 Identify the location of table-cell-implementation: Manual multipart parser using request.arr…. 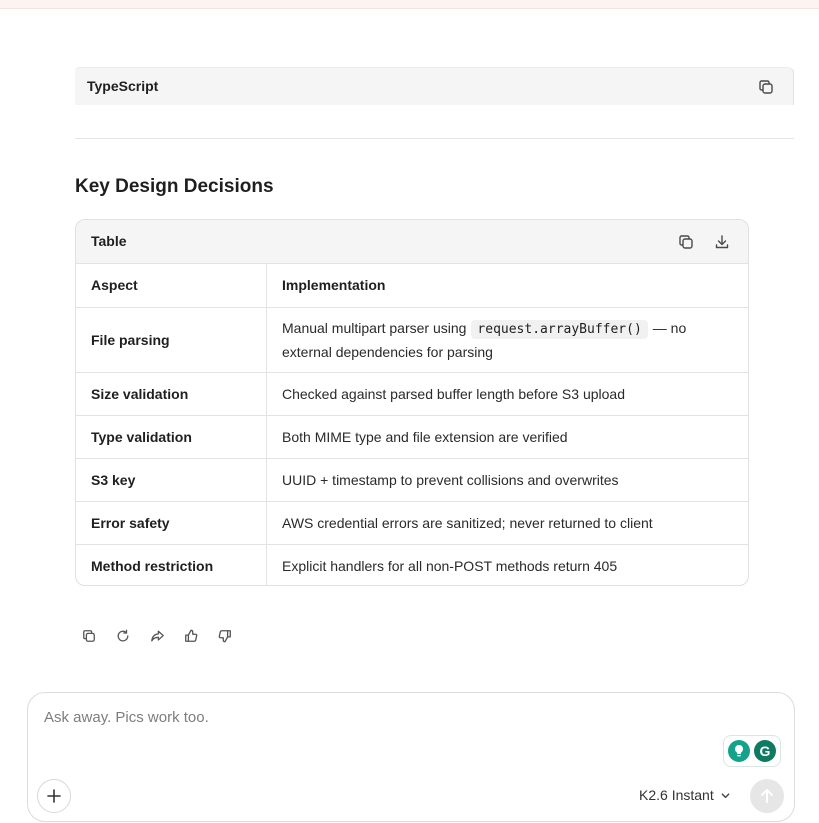
(507, 340).